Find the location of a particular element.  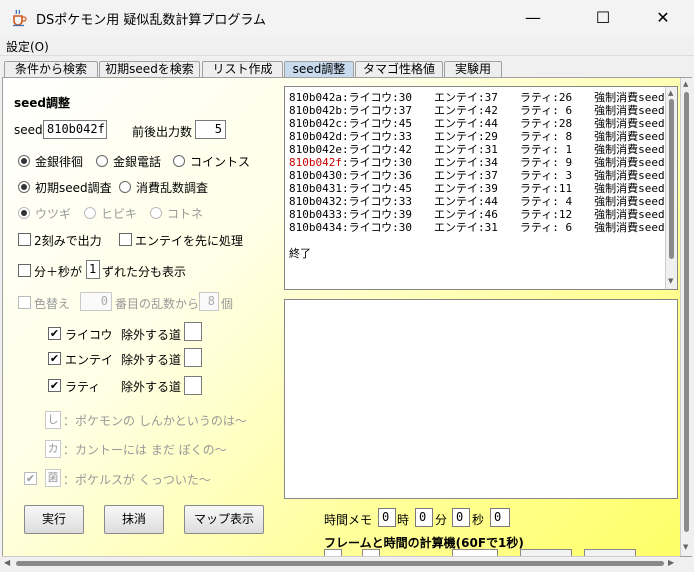

radio-kingin-roam is located at coordinates (24, 161).